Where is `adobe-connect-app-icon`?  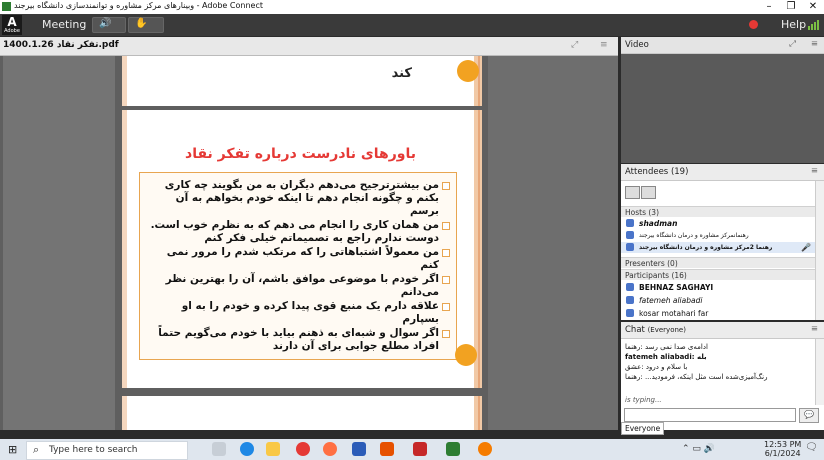
adobe-connect-app-icon is located at coordinates (6, 6).